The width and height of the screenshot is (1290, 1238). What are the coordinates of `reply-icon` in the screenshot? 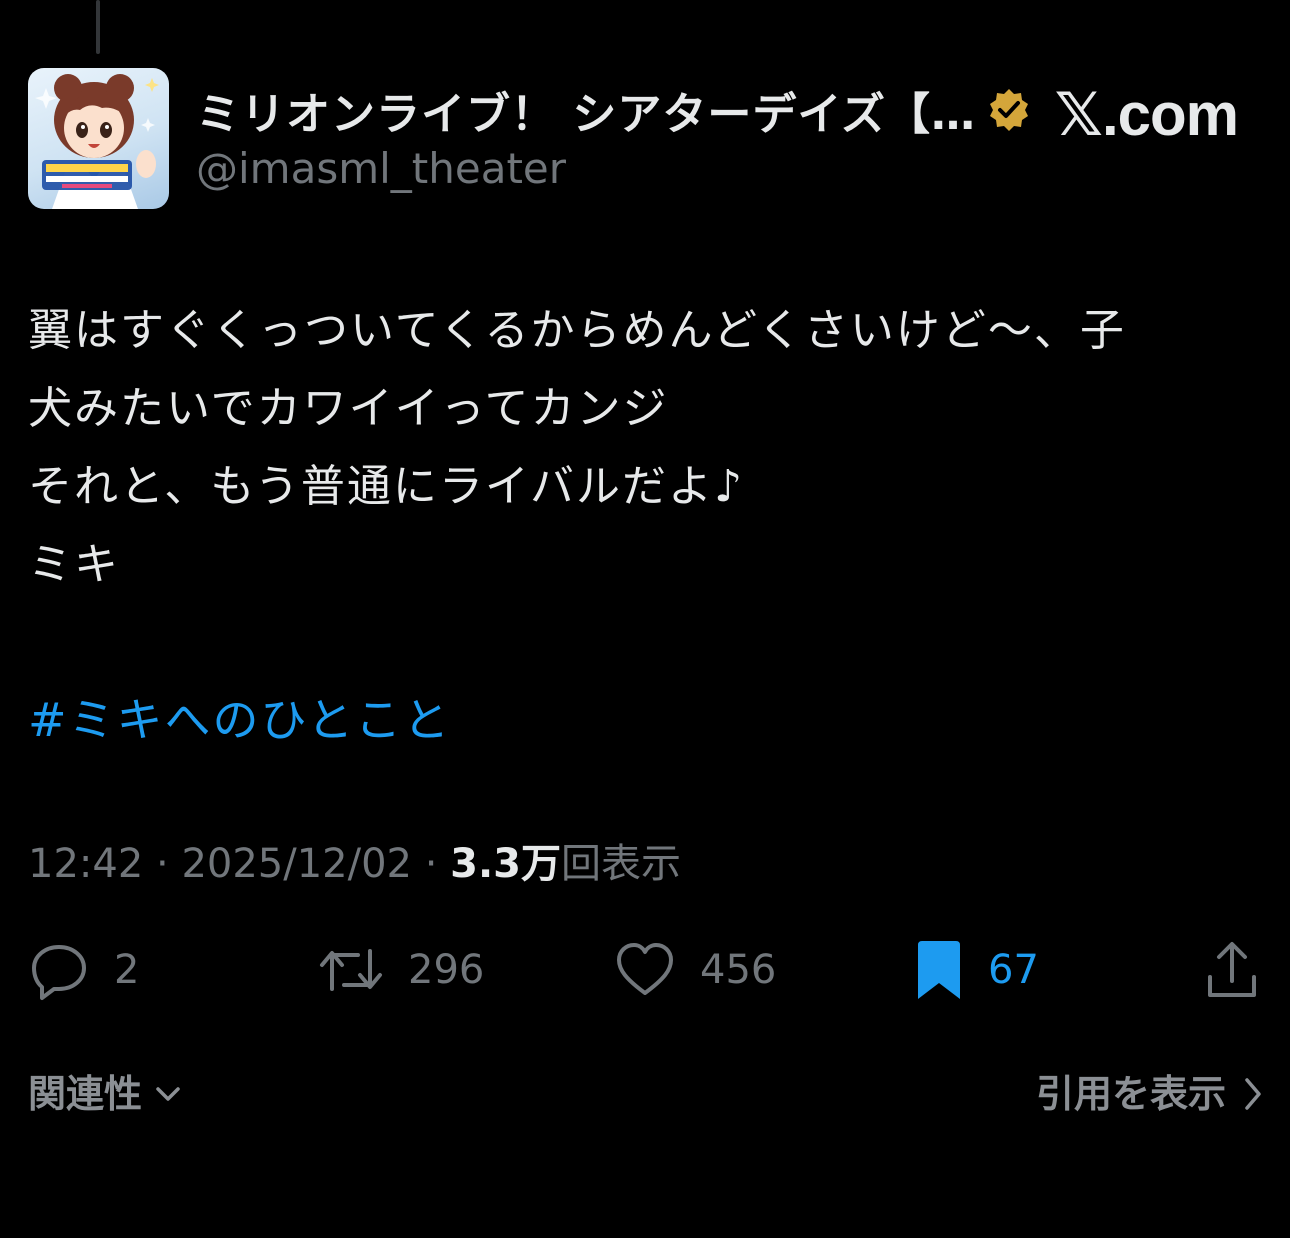 It's located at (59, 972).